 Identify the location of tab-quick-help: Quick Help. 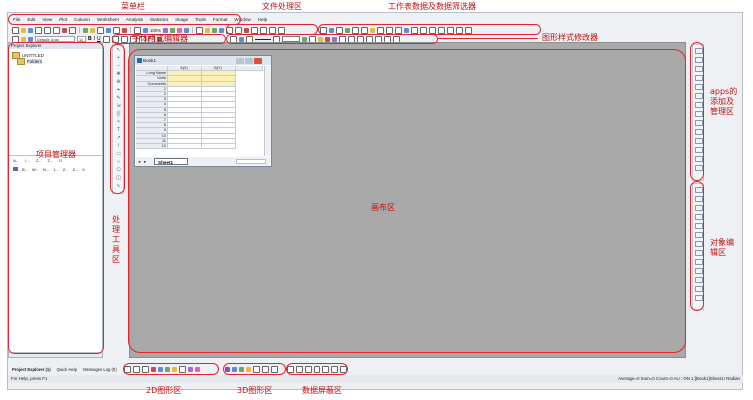
(67, 369).